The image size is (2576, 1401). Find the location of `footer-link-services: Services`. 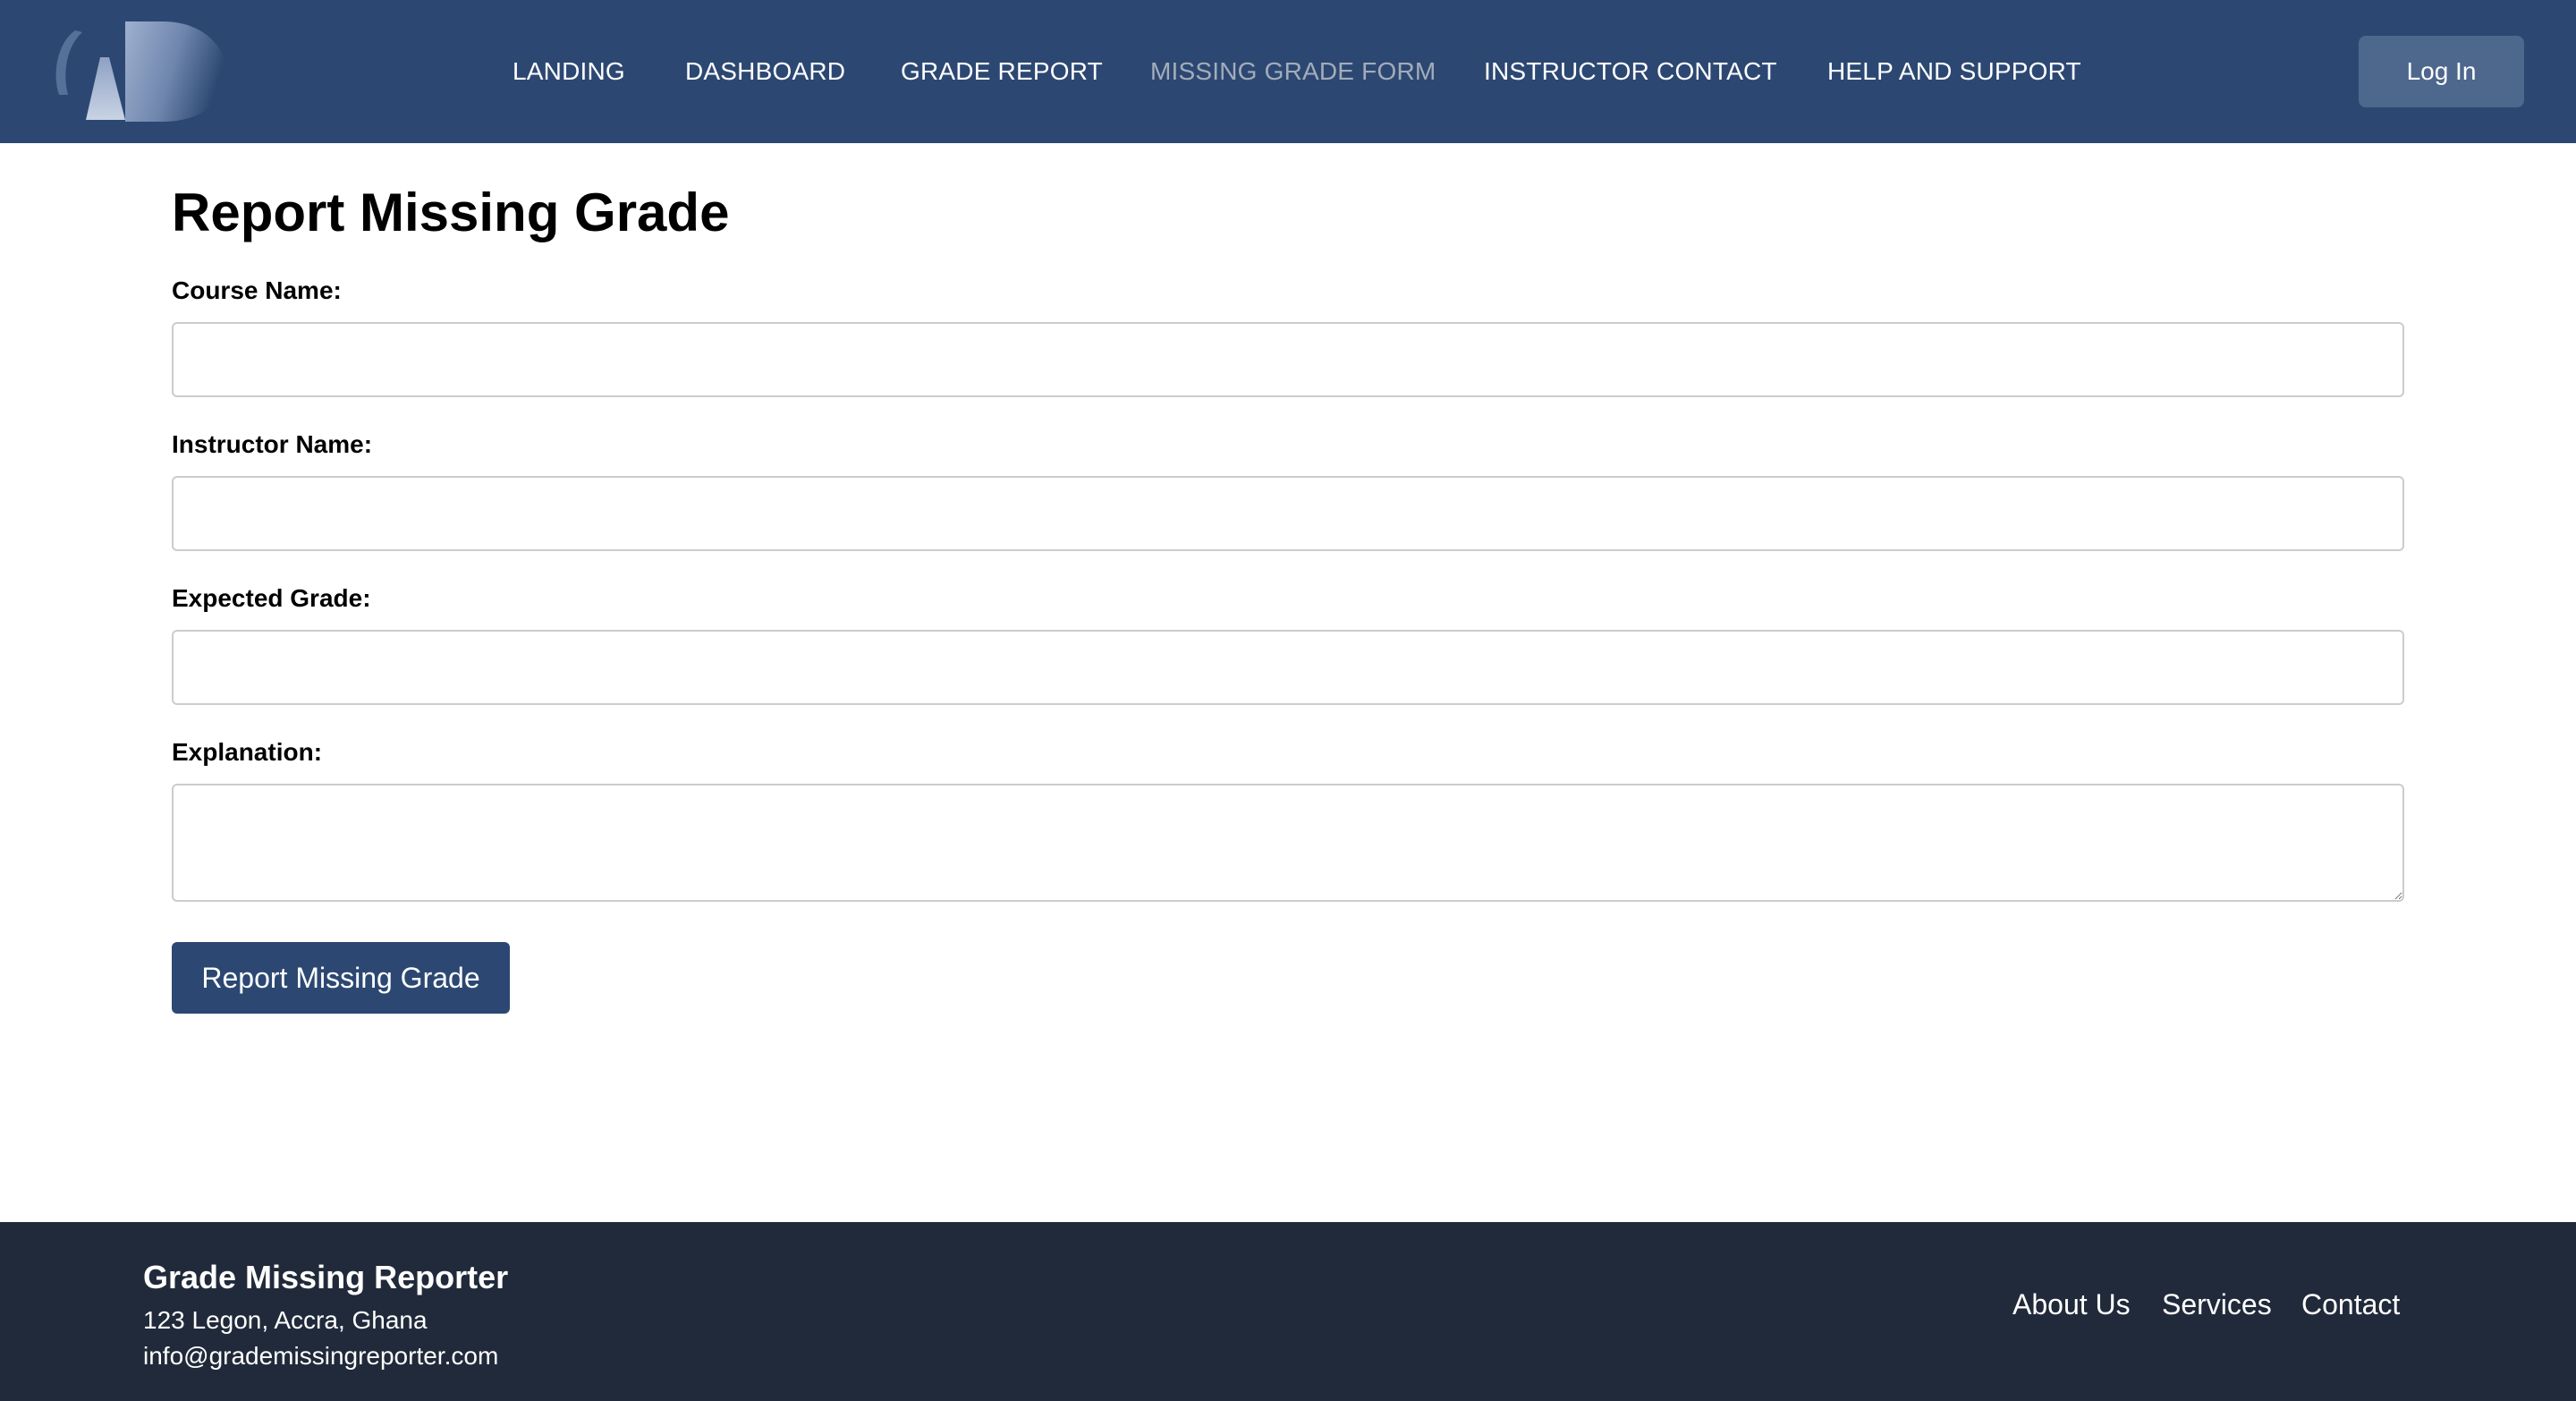

footer-link-services: Services is located at coordinates (2217, 1304).